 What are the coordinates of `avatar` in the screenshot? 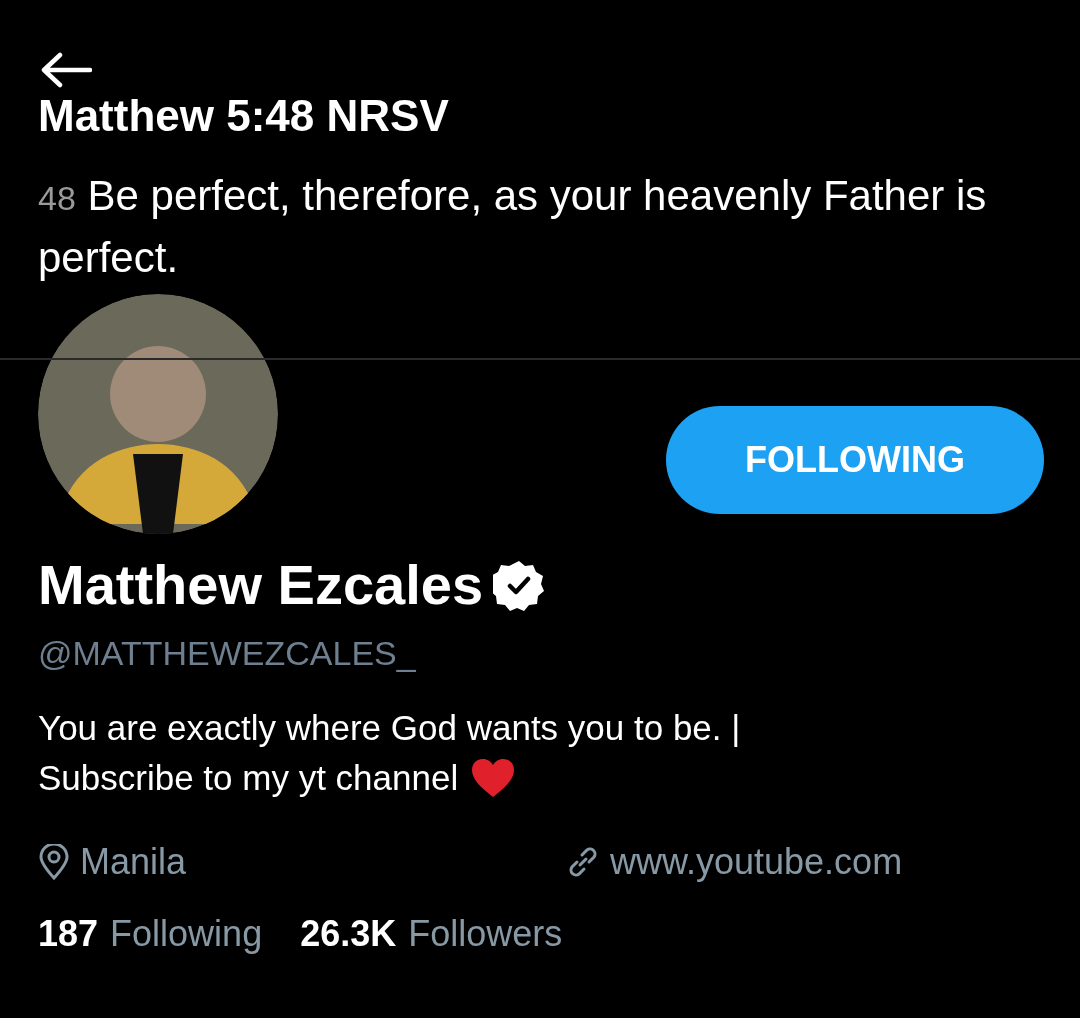 It's located at (158, 414).